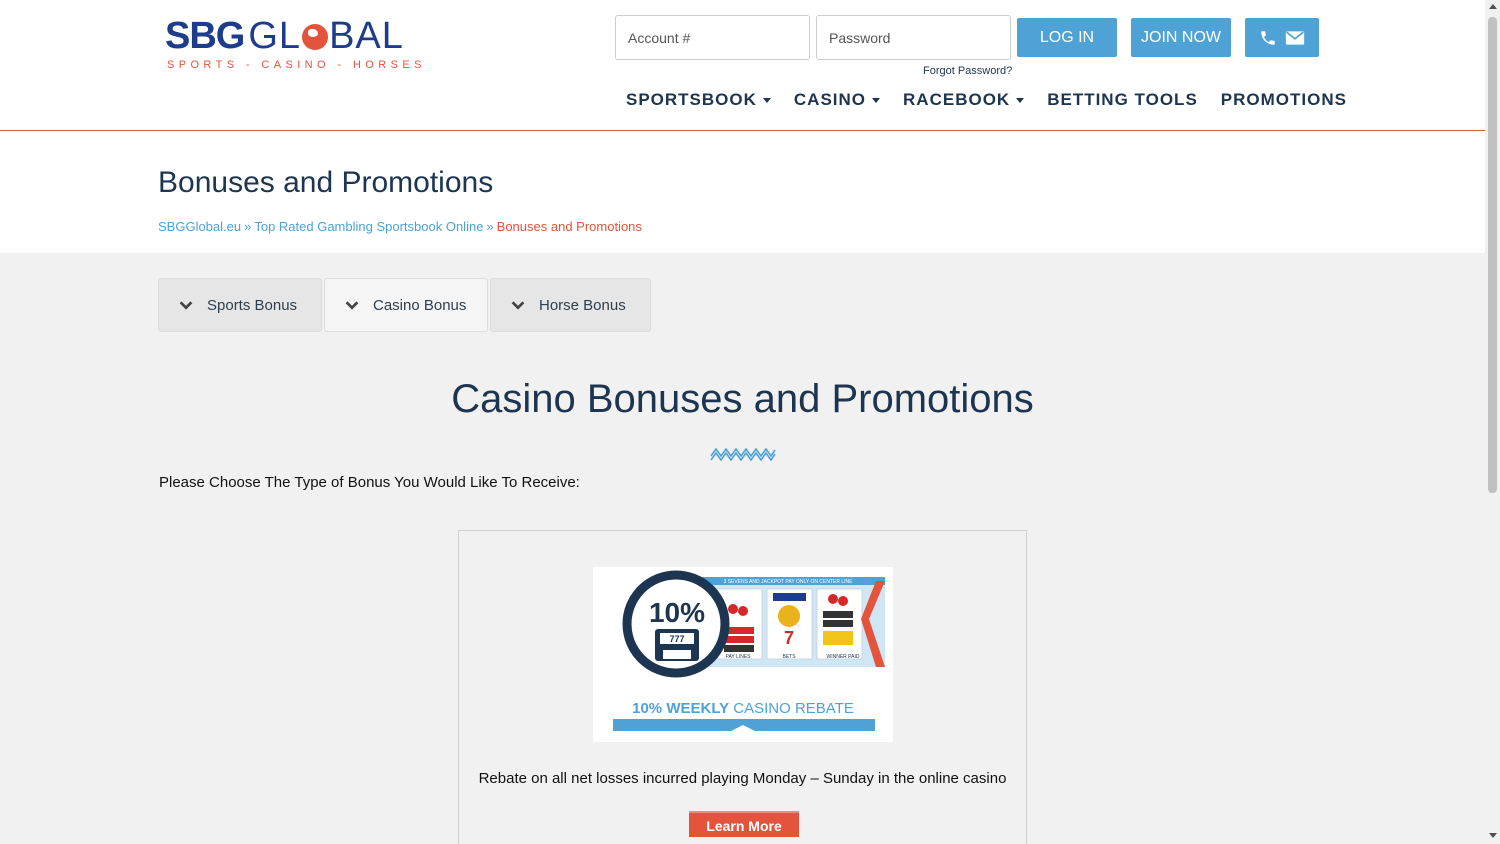 The width and height of the screenshot is (1500, 844). I want to click on tab-horse-bonus: Horse Bonus, so click(570, 305).